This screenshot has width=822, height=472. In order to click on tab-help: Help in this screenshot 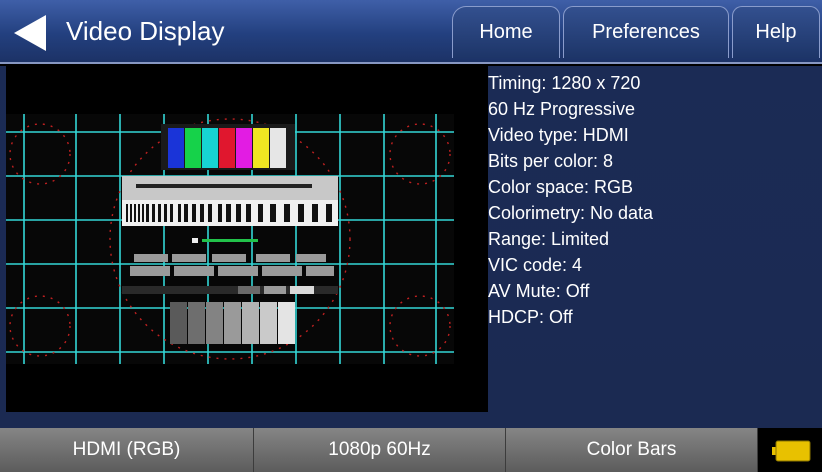, I will do `click(776, 32)`.